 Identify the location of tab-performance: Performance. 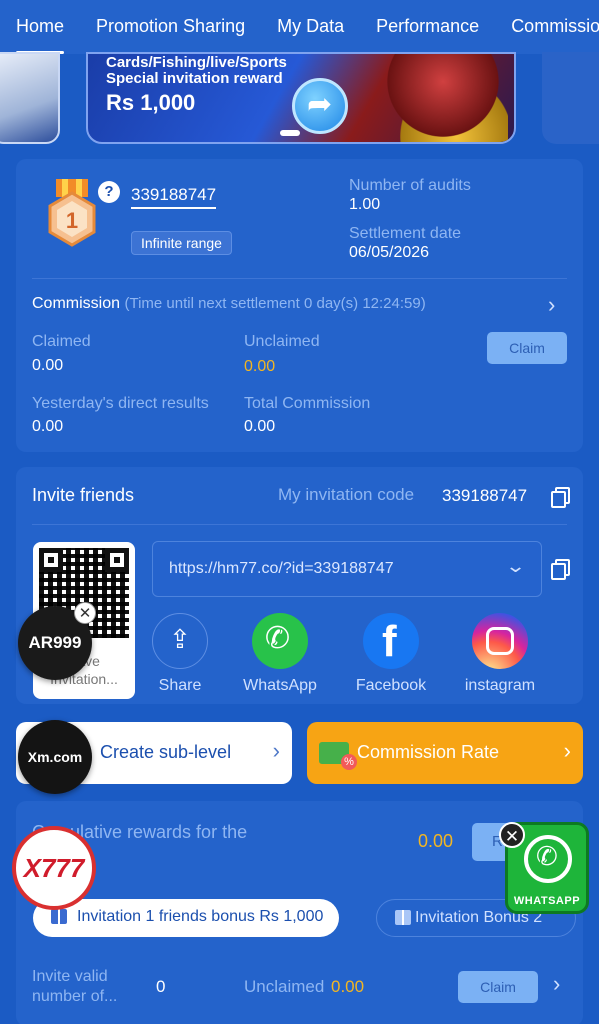
(427, 27).